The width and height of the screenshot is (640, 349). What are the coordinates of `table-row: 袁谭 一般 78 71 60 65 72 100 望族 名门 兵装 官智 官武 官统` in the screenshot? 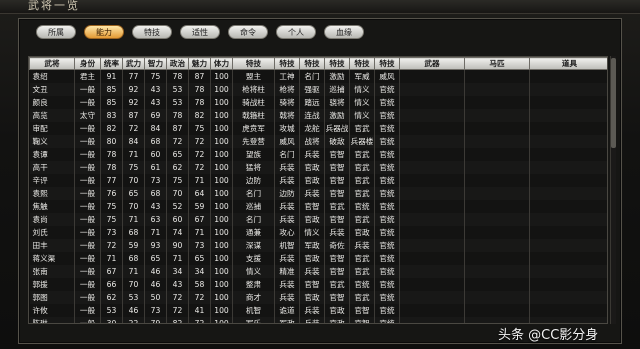 It's located at (318, 154).